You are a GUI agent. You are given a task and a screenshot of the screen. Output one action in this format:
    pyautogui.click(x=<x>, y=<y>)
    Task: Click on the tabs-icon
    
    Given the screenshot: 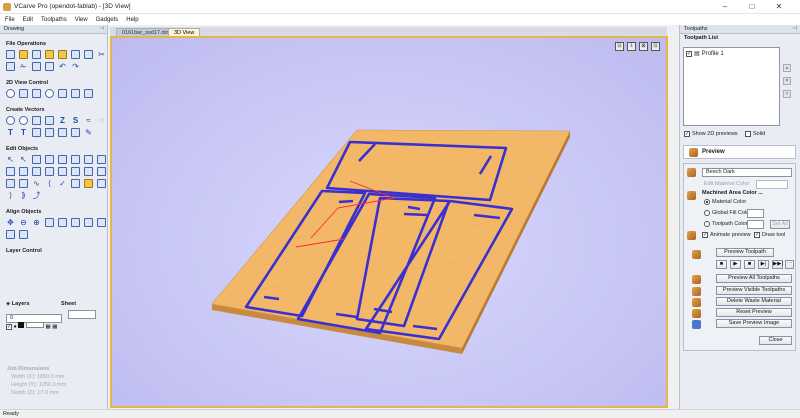 What is the action you would take?
    pyautogui.click(x=101, y=183)
    